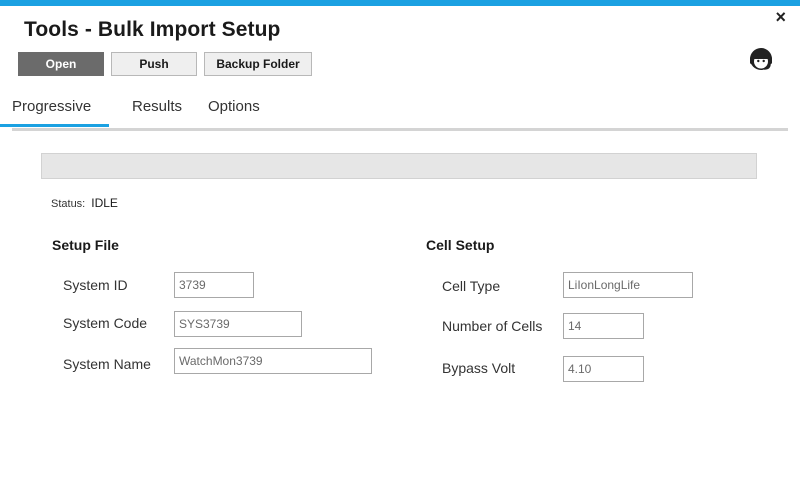 The image size is (800, 490). I want to click on bypass-volt-field, so click(603, 369).